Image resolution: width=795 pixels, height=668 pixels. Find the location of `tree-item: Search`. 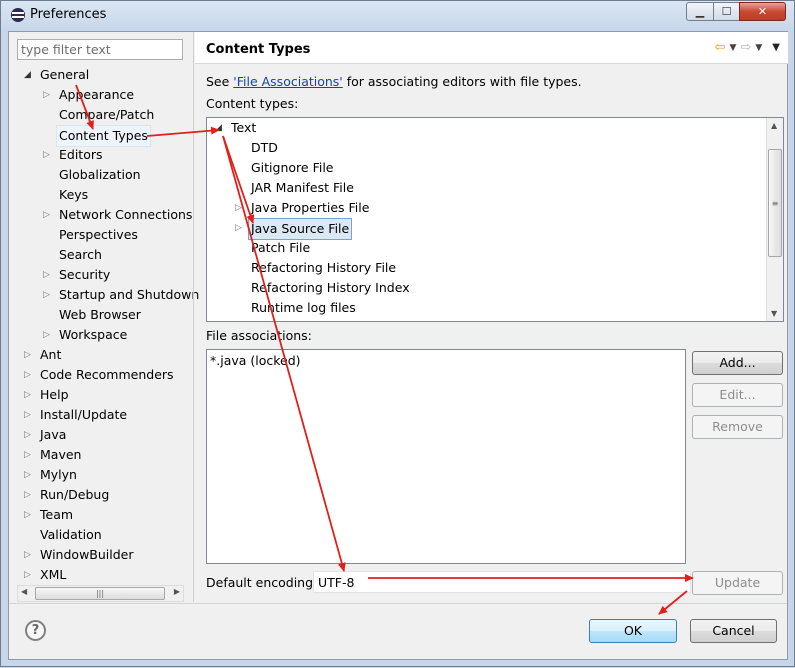

tree-item: Search is located at coordinates (105, 255).